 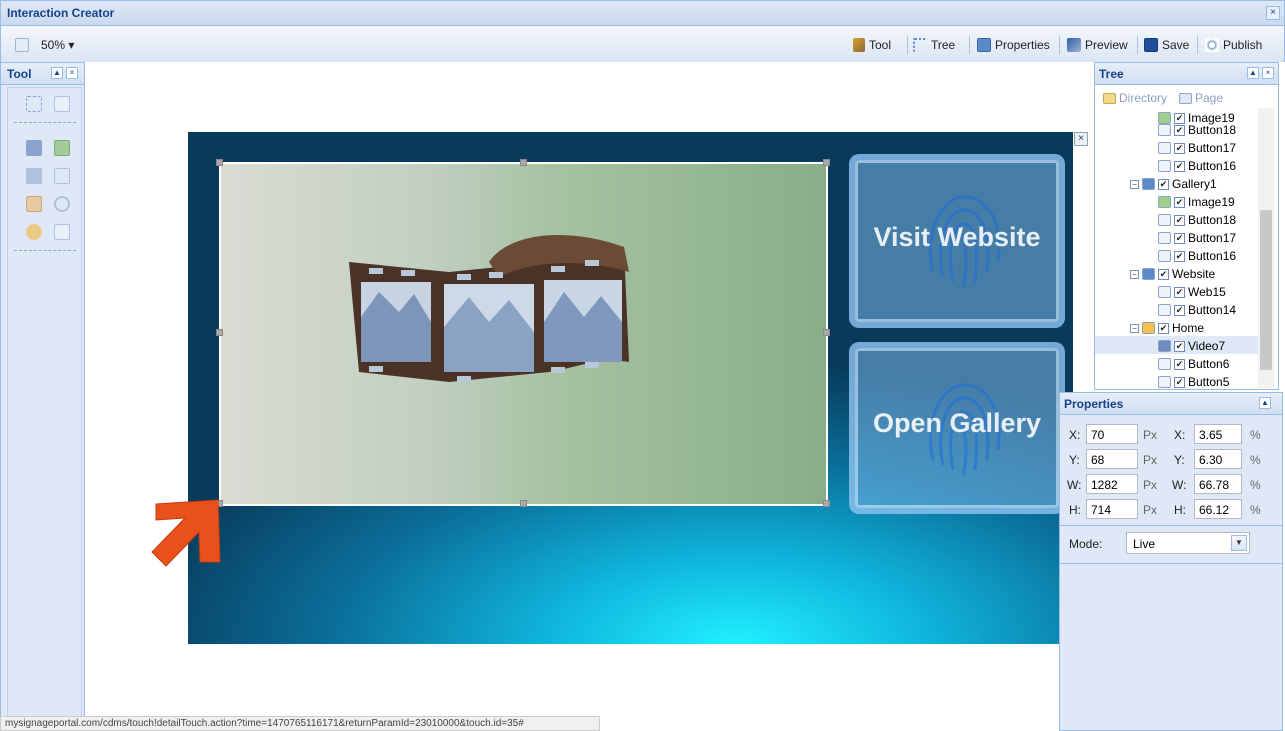 What do you see at coordinates (57, 73) in the screenshot?
I see `tool-panel-collapse-button: ▲` at bounding box center [57, 73].